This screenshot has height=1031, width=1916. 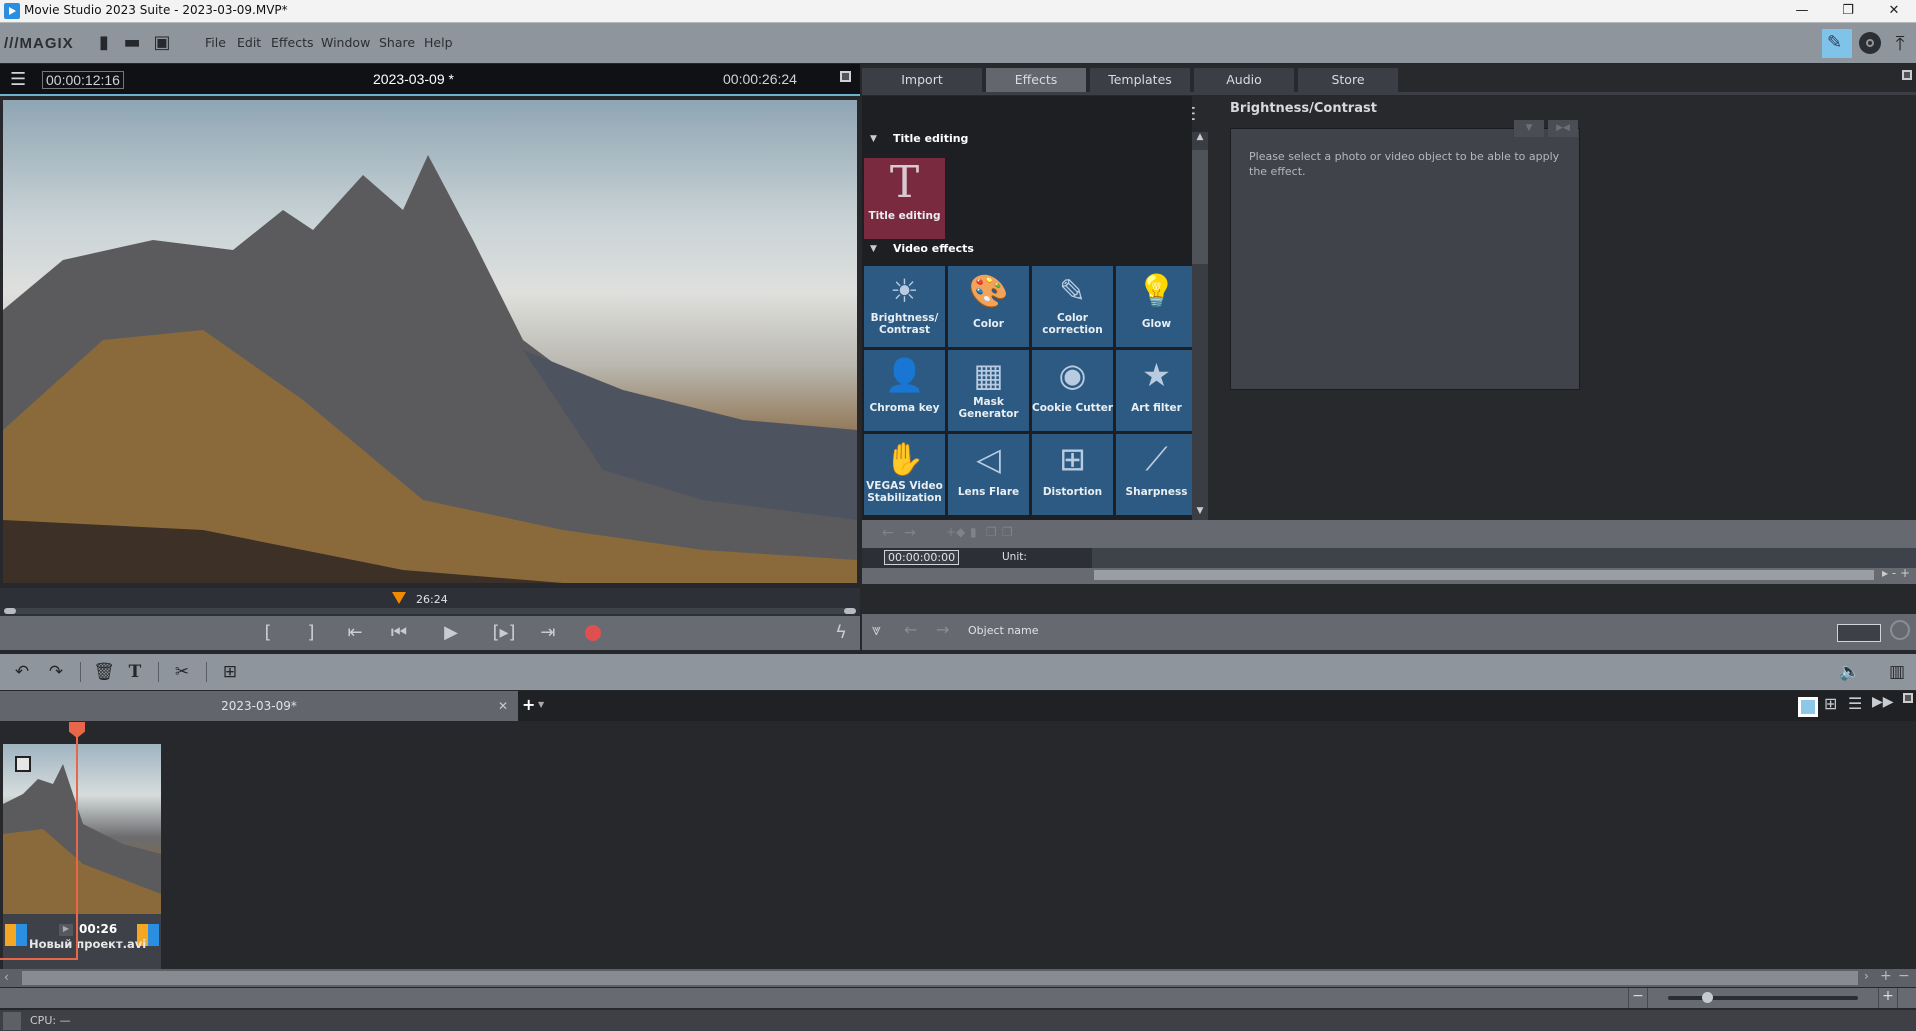 I want to click on set-in-point-button: [, so click(x=268, y=633).